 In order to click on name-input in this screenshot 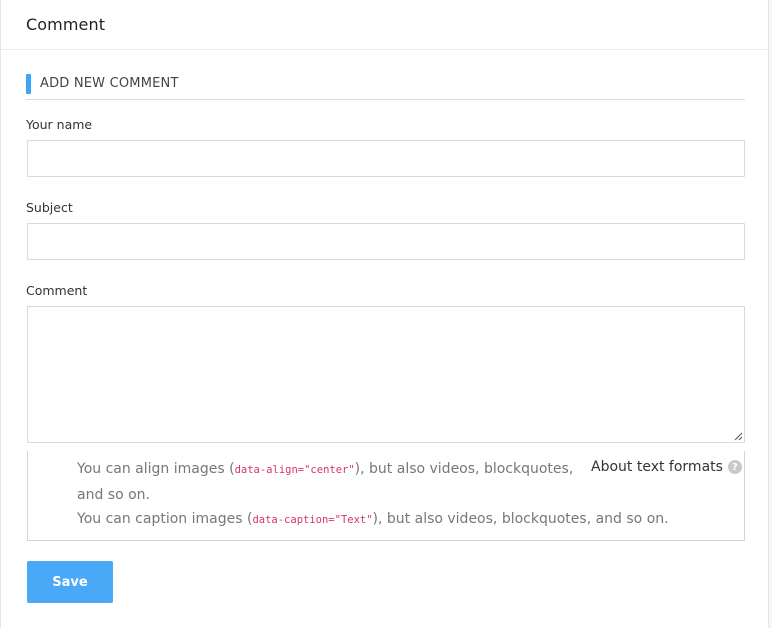, I will do `click(386, 158)`.